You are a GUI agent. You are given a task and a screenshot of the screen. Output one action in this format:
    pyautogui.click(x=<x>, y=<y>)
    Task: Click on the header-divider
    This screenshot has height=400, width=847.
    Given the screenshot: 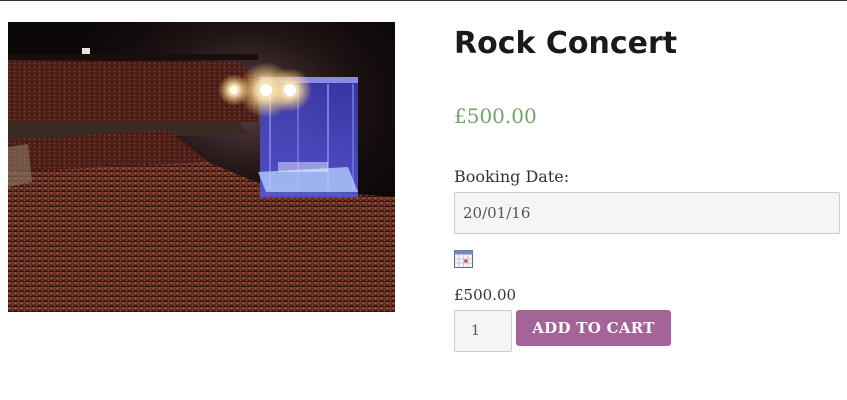 What is the action you would take?
    pyautogui.click(x=423, y=0)
    